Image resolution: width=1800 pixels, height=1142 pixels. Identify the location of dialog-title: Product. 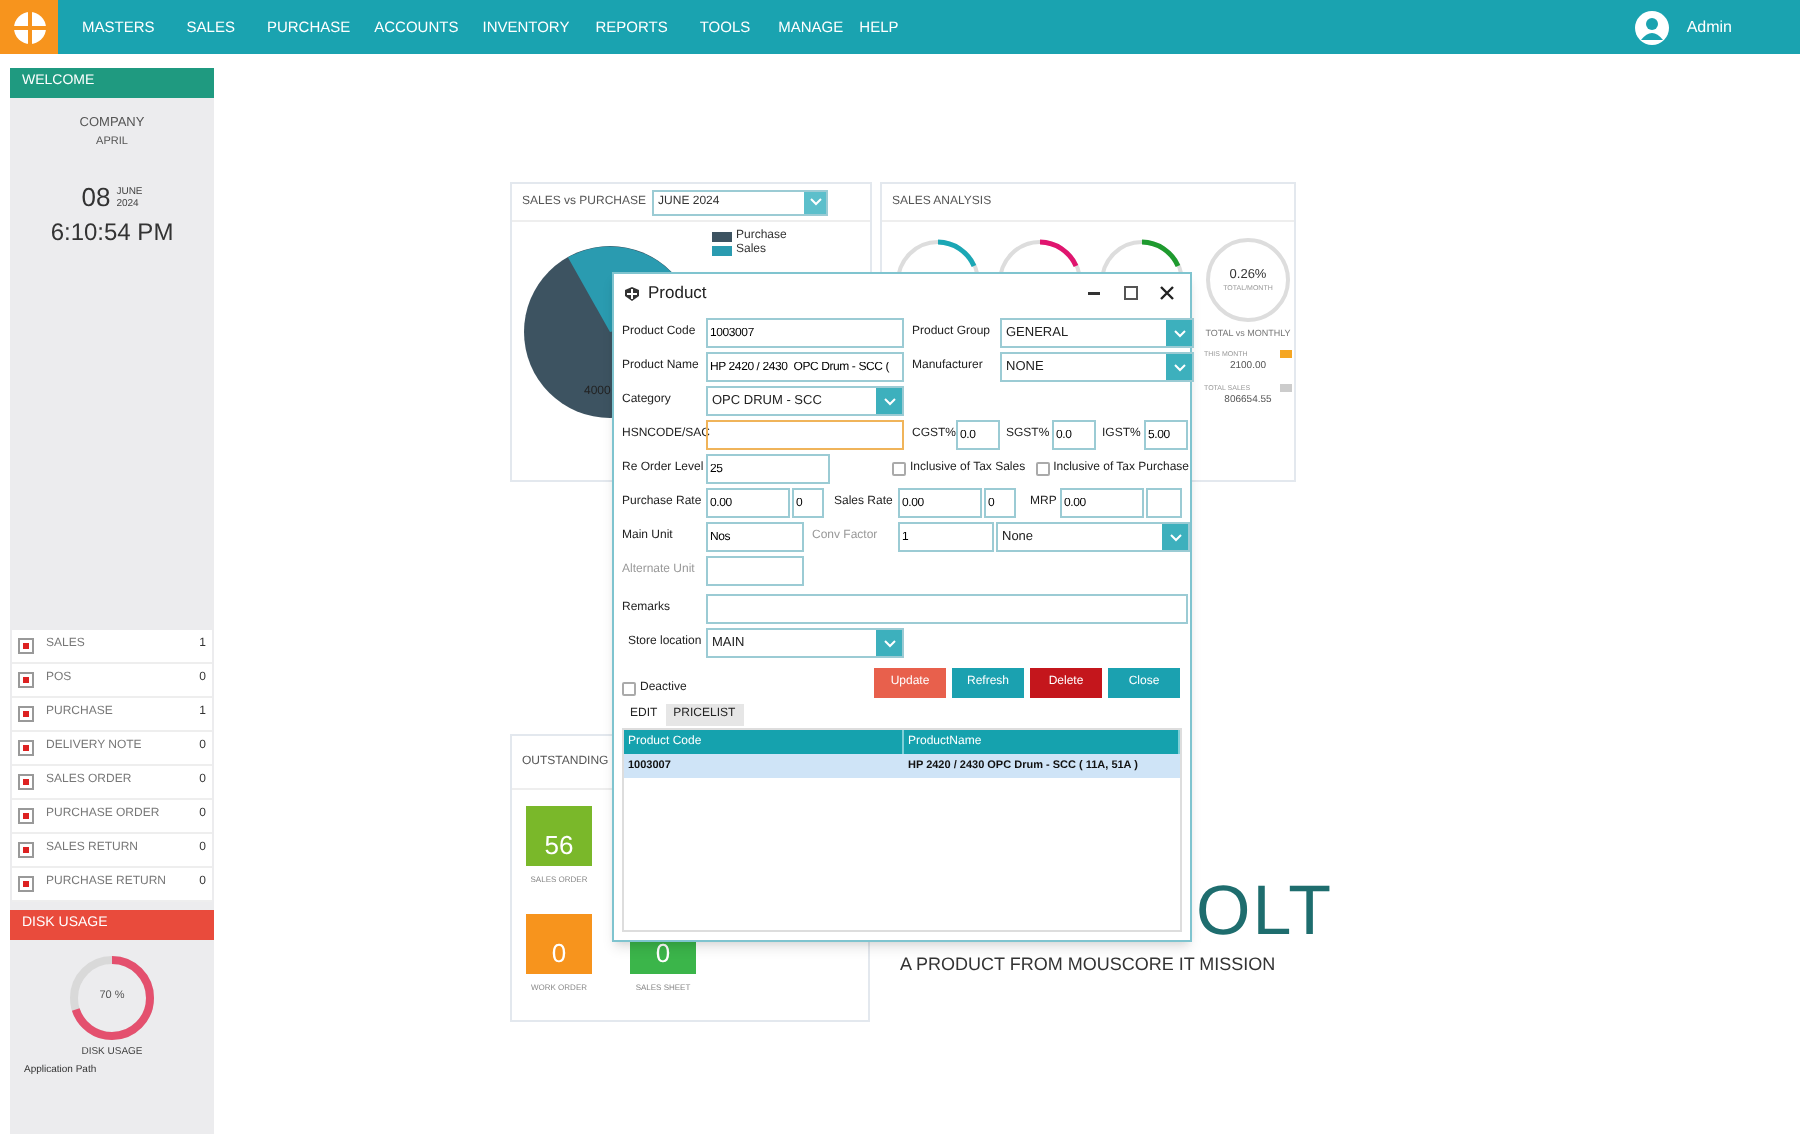
(677, 293).